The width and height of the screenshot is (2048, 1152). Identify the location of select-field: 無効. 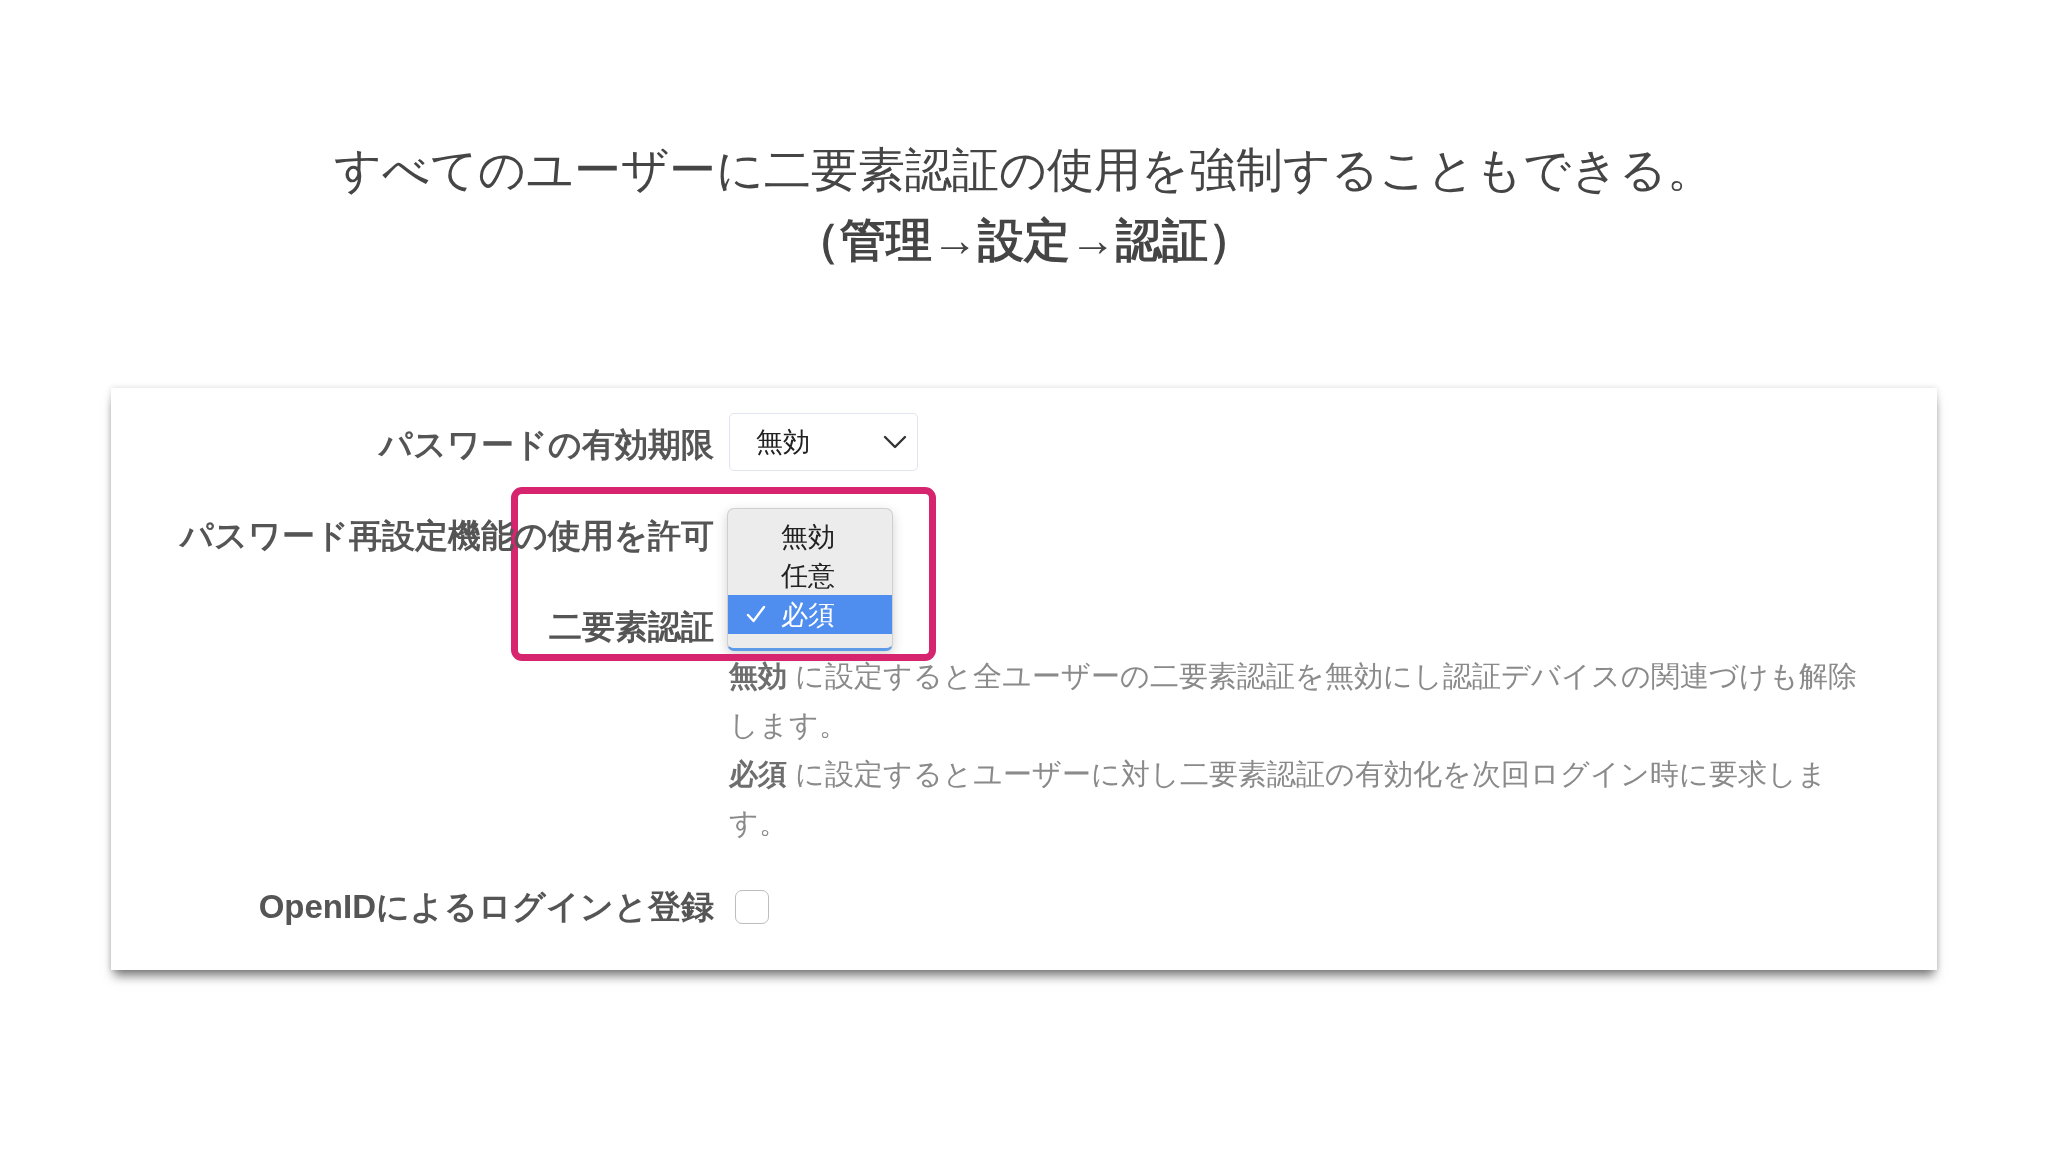
(823, 442).